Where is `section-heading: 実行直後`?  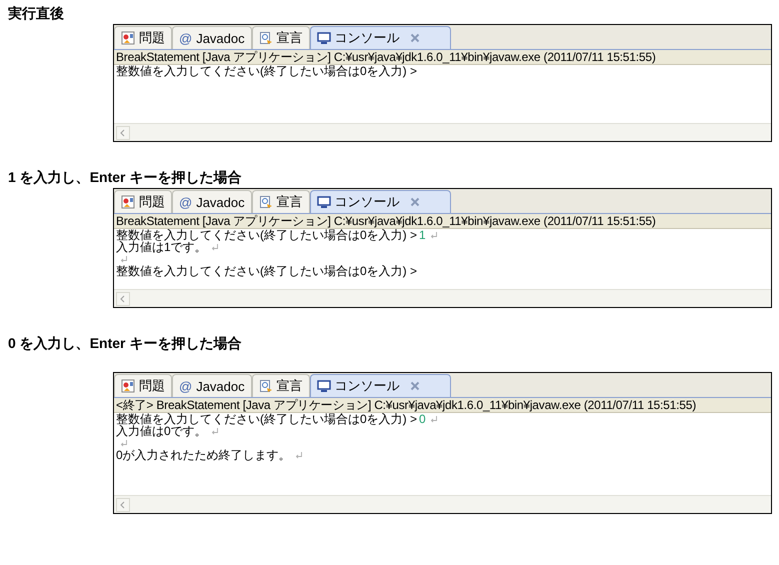
section-heading: 実行直後 is located at coordinates (36, 13).